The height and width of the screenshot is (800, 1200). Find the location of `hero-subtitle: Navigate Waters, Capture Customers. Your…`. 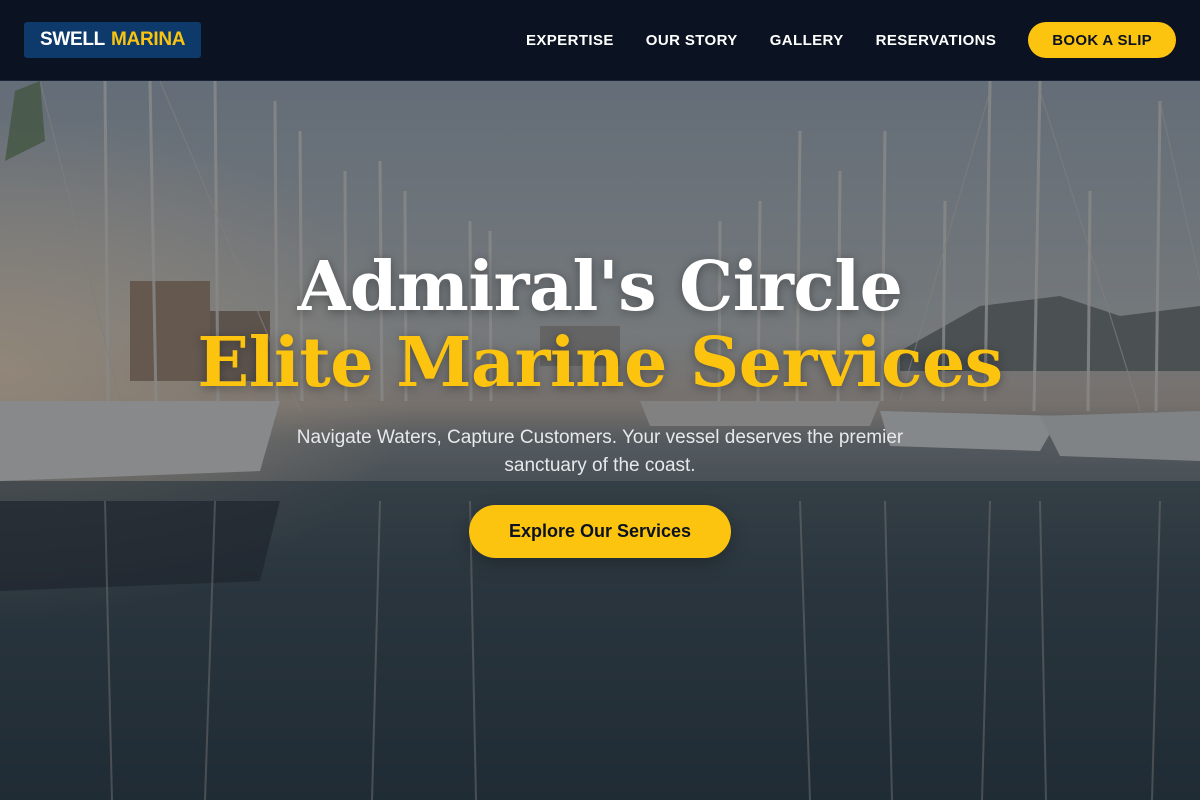

hero-subtitle: Navigate Waters, Capture Customers. Your… is located at coordinates (600, 451).